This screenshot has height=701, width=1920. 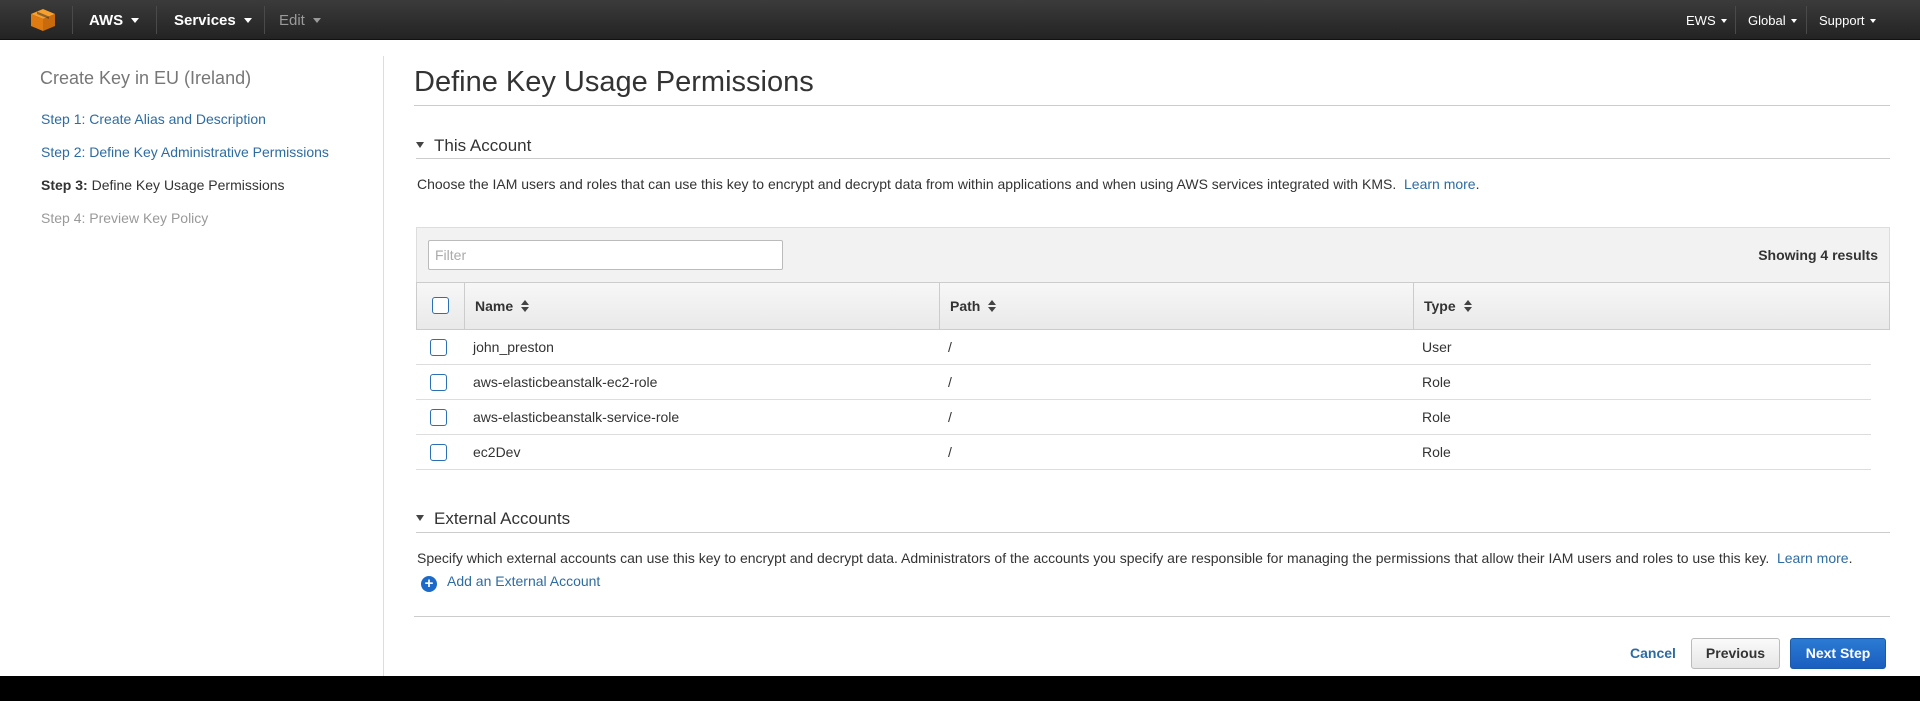 I want to click on edit-menu-label: Edit, so click(x=292, y=20).